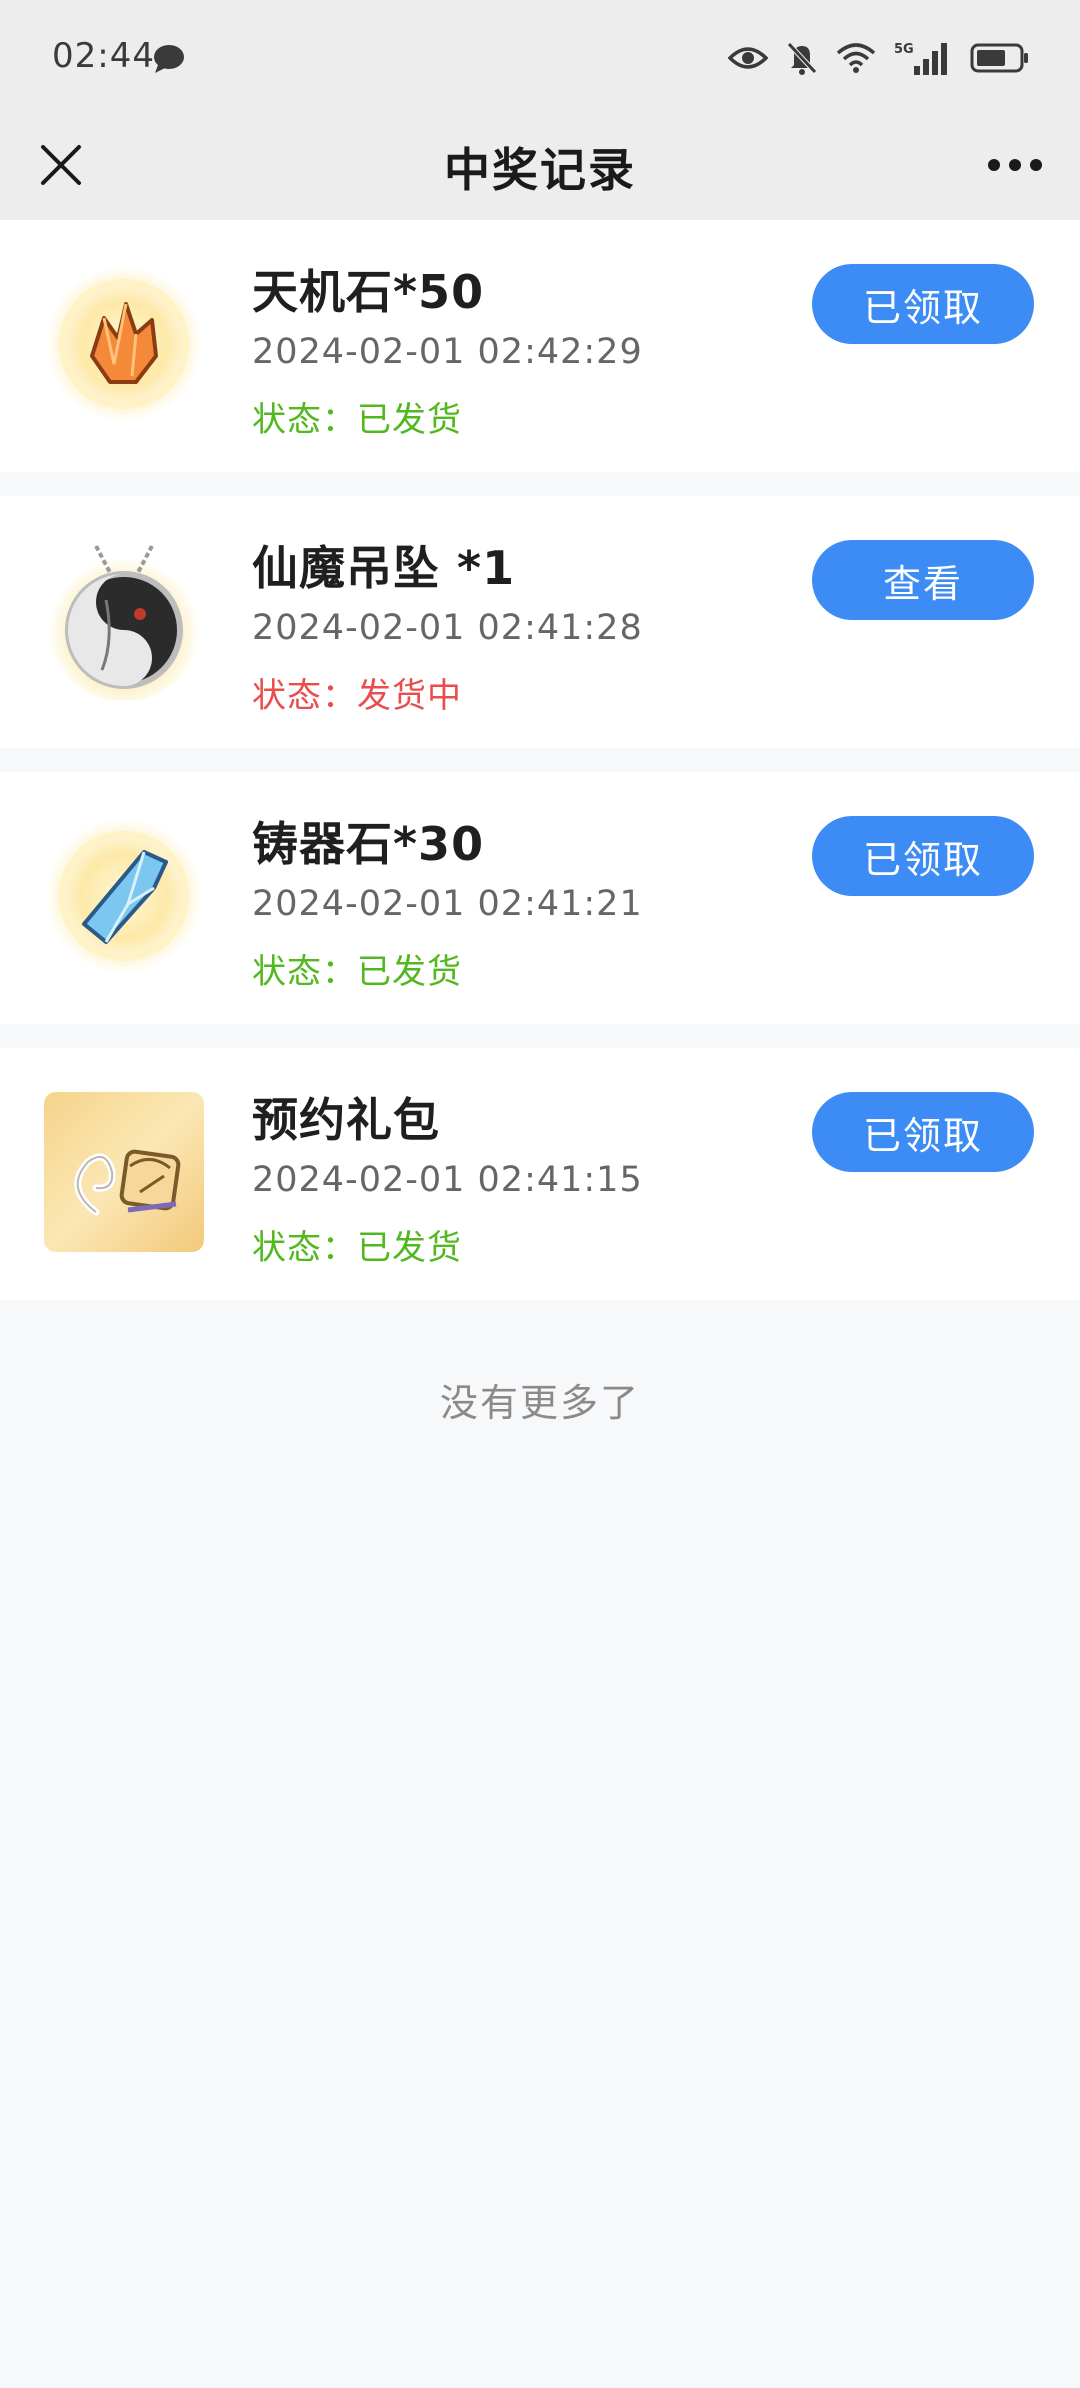 This screenshot has width=1080, height=2388. Describe the element at coordinates (447, 628) in the screenshot. I see `prize-time: 2024-02-01 02:41:28` at that location.